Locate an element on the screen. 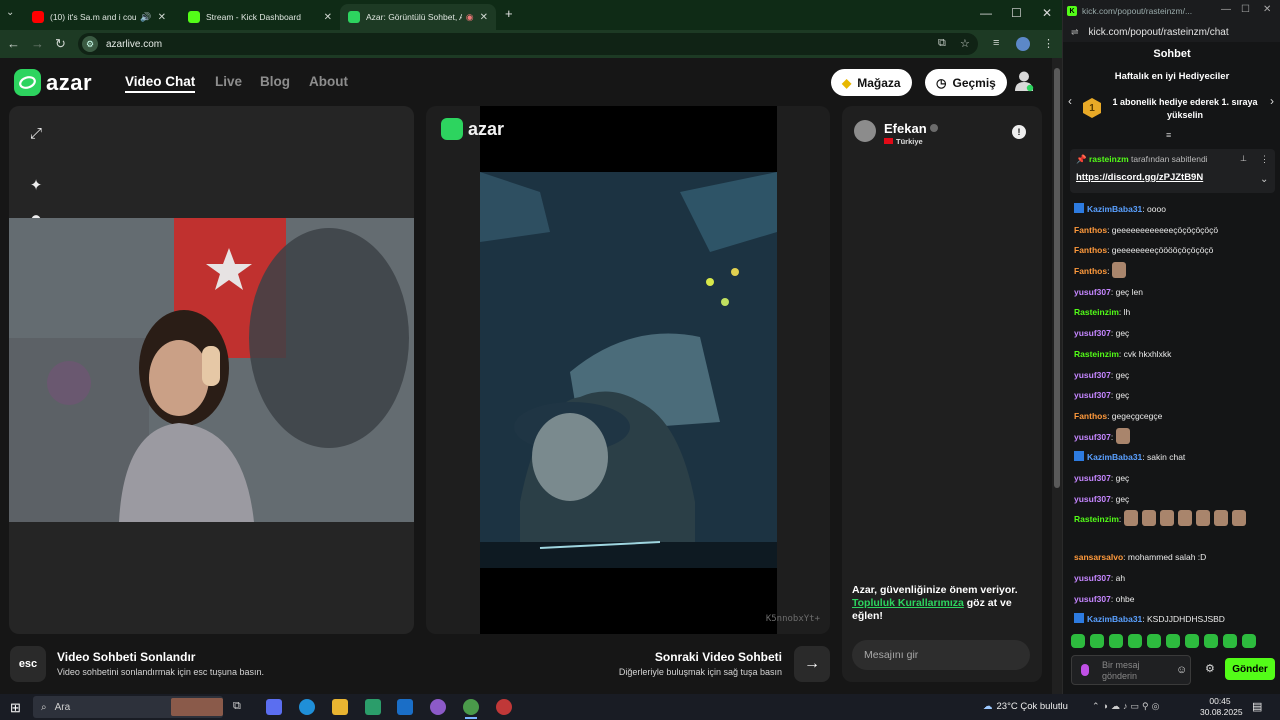  back-icon: ← is located at coordinates (13, 43).